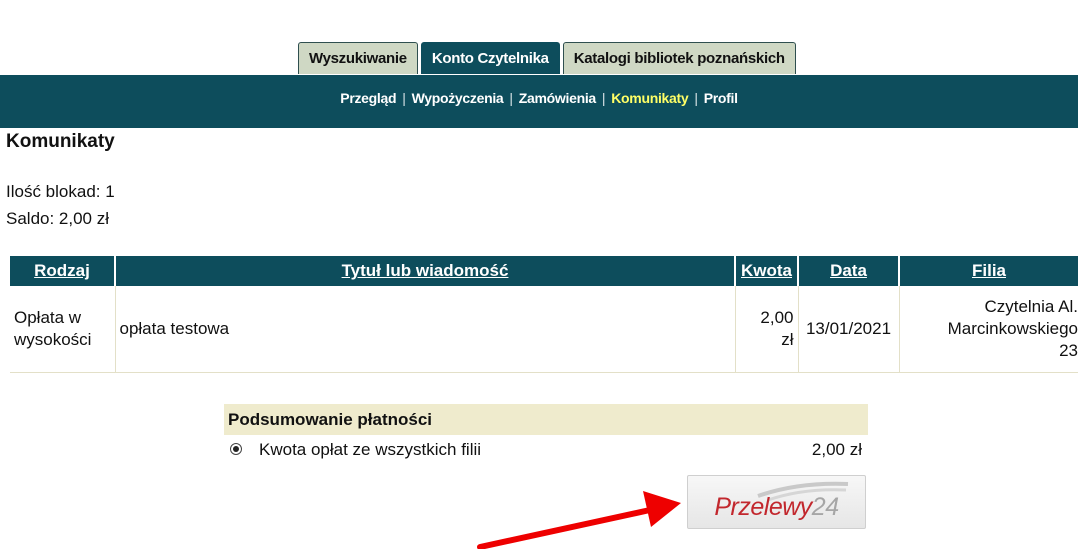  What do you see at coordinates (721, 98) in the screenshot?
I see `subnav-profil: Profil` at bounding box center [721, 98].